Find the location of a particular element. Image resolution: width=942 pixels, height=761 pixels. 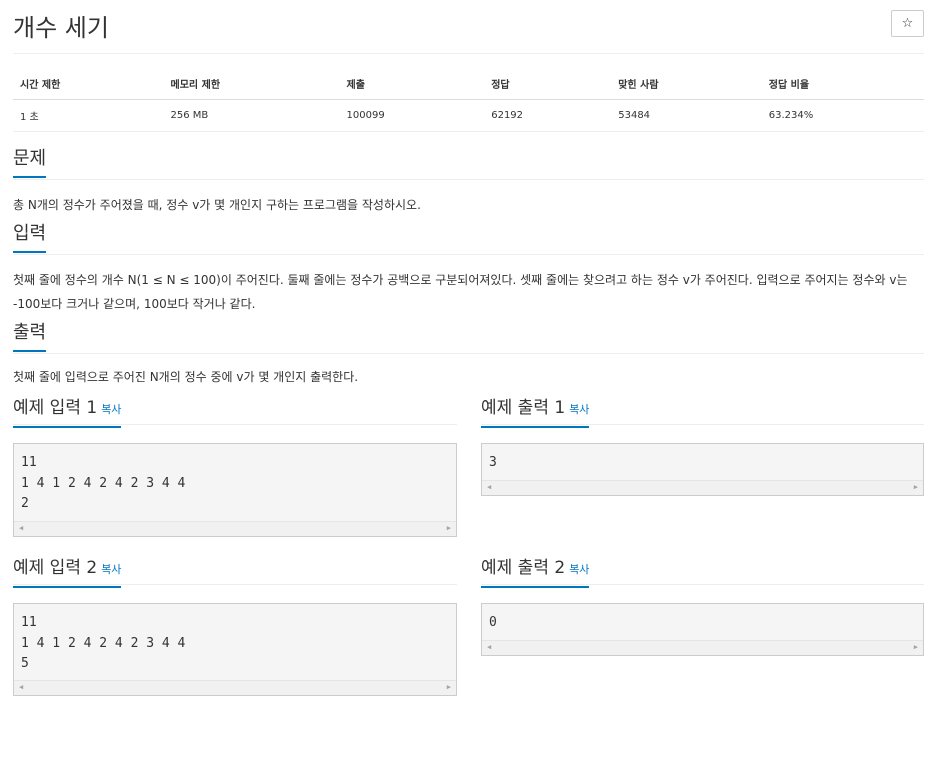

solvers-value: 53484 is located at coordinates (686, 115).